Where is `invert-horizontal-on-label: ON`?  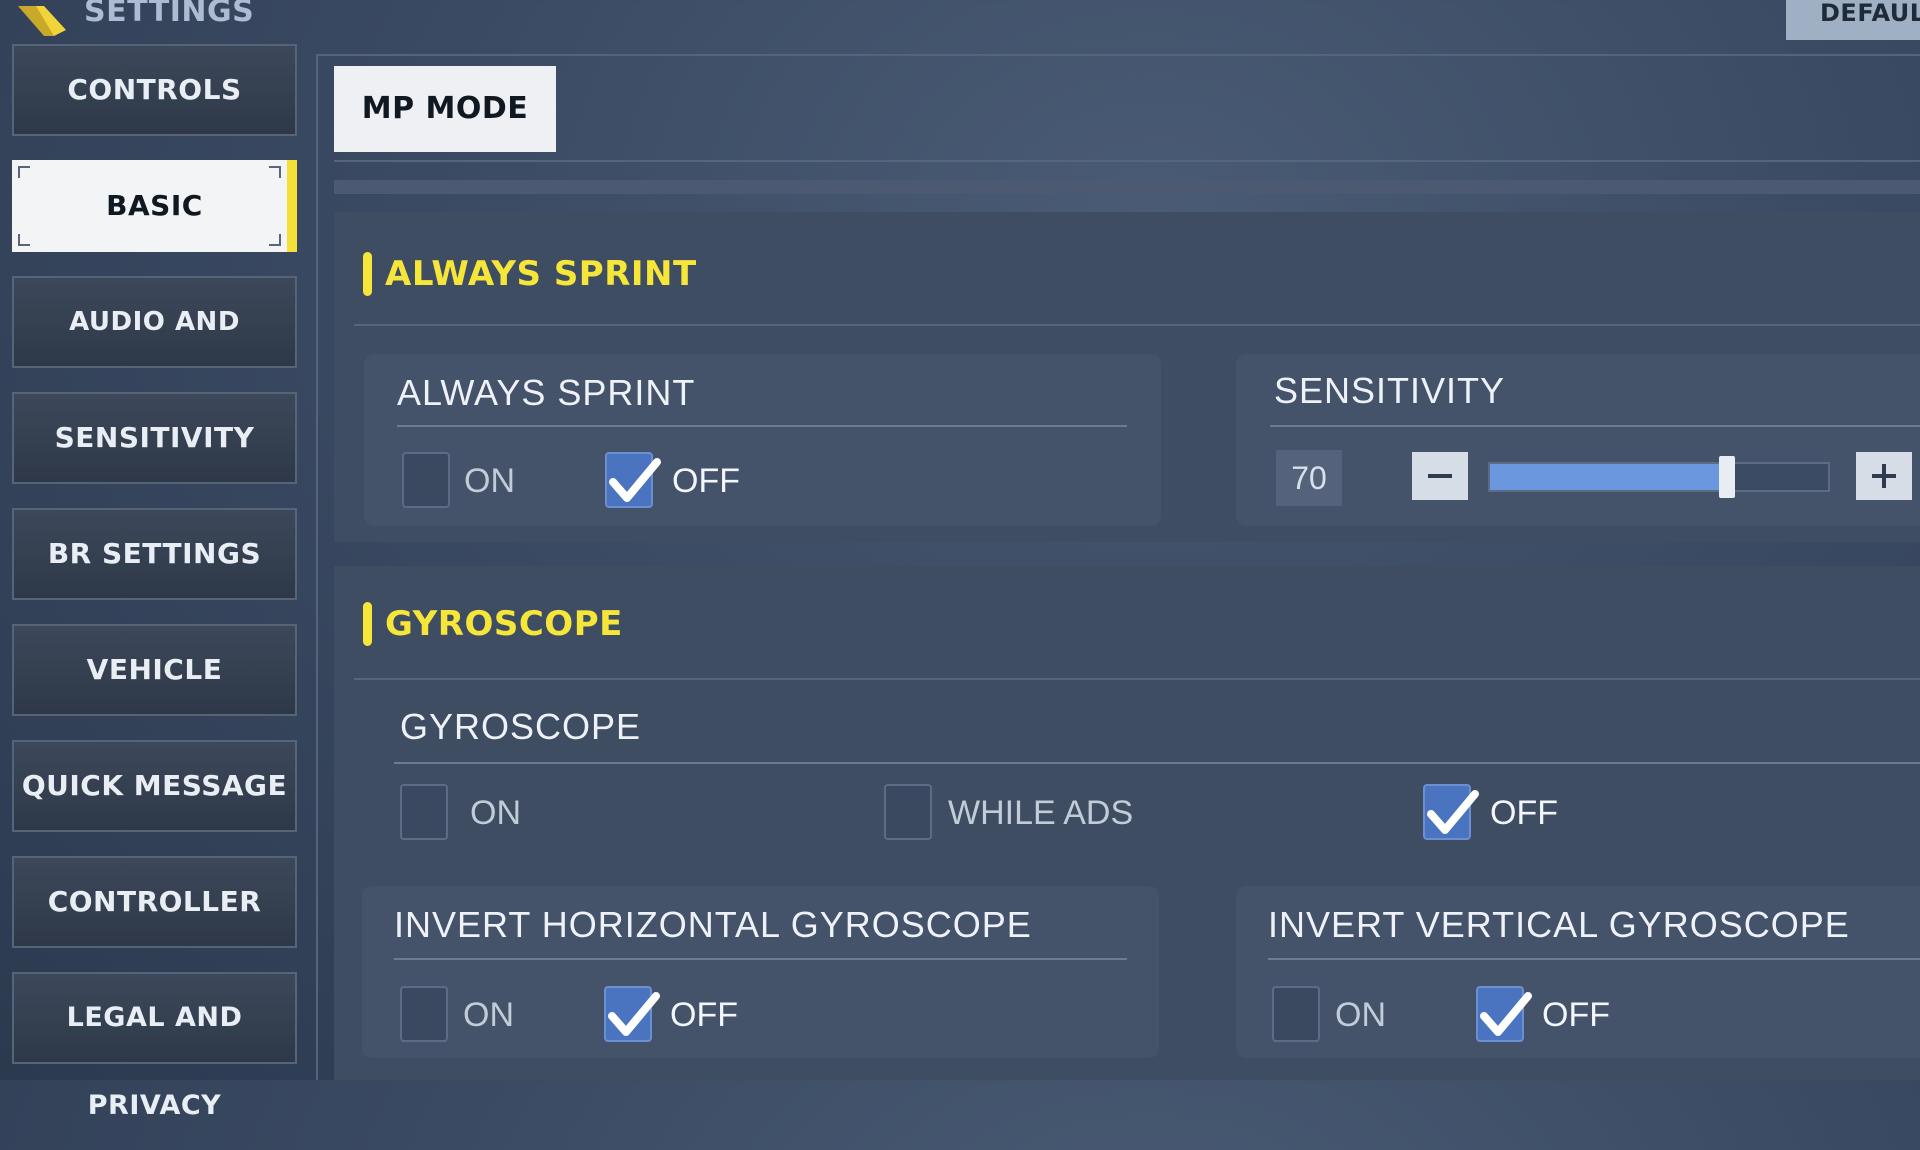
invert-horizontal-on-label: ON is located at coordinates (488, 1015).